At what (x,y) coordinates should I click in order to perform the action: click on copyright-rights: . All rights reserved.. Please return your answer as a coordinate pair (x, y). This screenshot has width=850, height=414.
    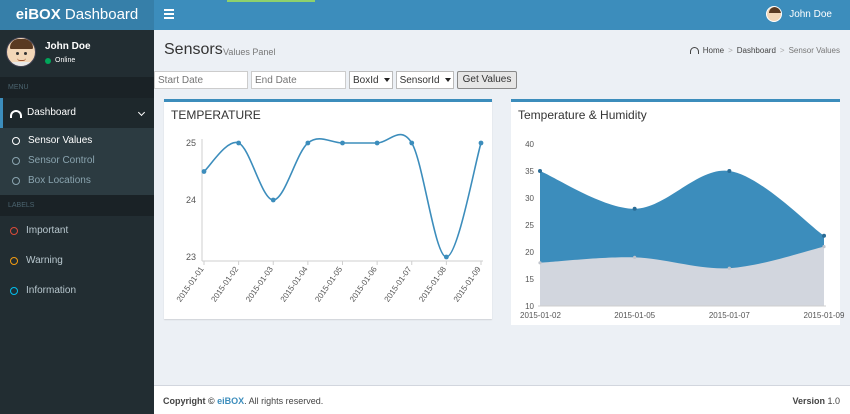
    Looking at the image, I should click on (284, 401).